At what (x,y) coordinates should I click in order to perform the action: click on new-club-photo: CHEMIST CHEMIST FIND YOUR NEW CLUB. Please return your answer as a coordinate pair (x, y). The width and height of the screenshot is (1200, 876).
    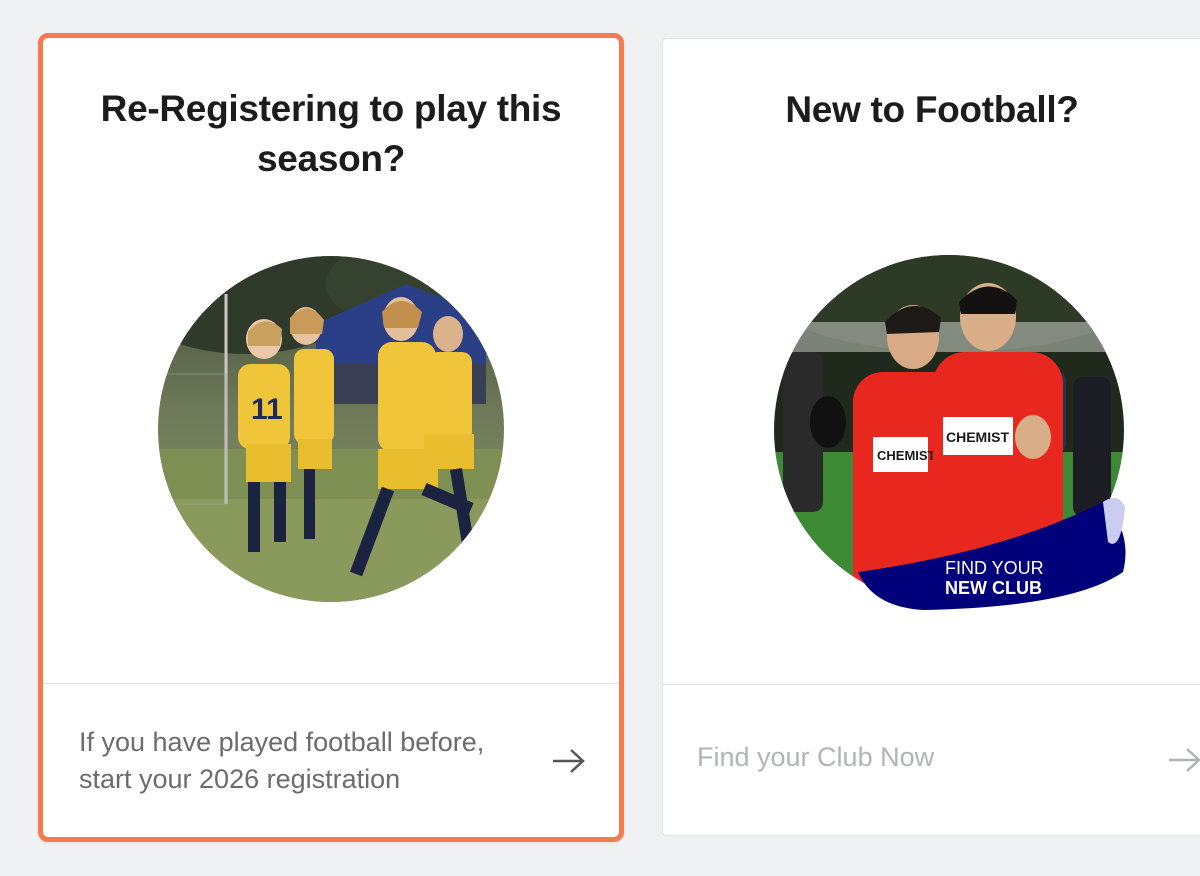
    Looking at the image, I should click on (950, 432).